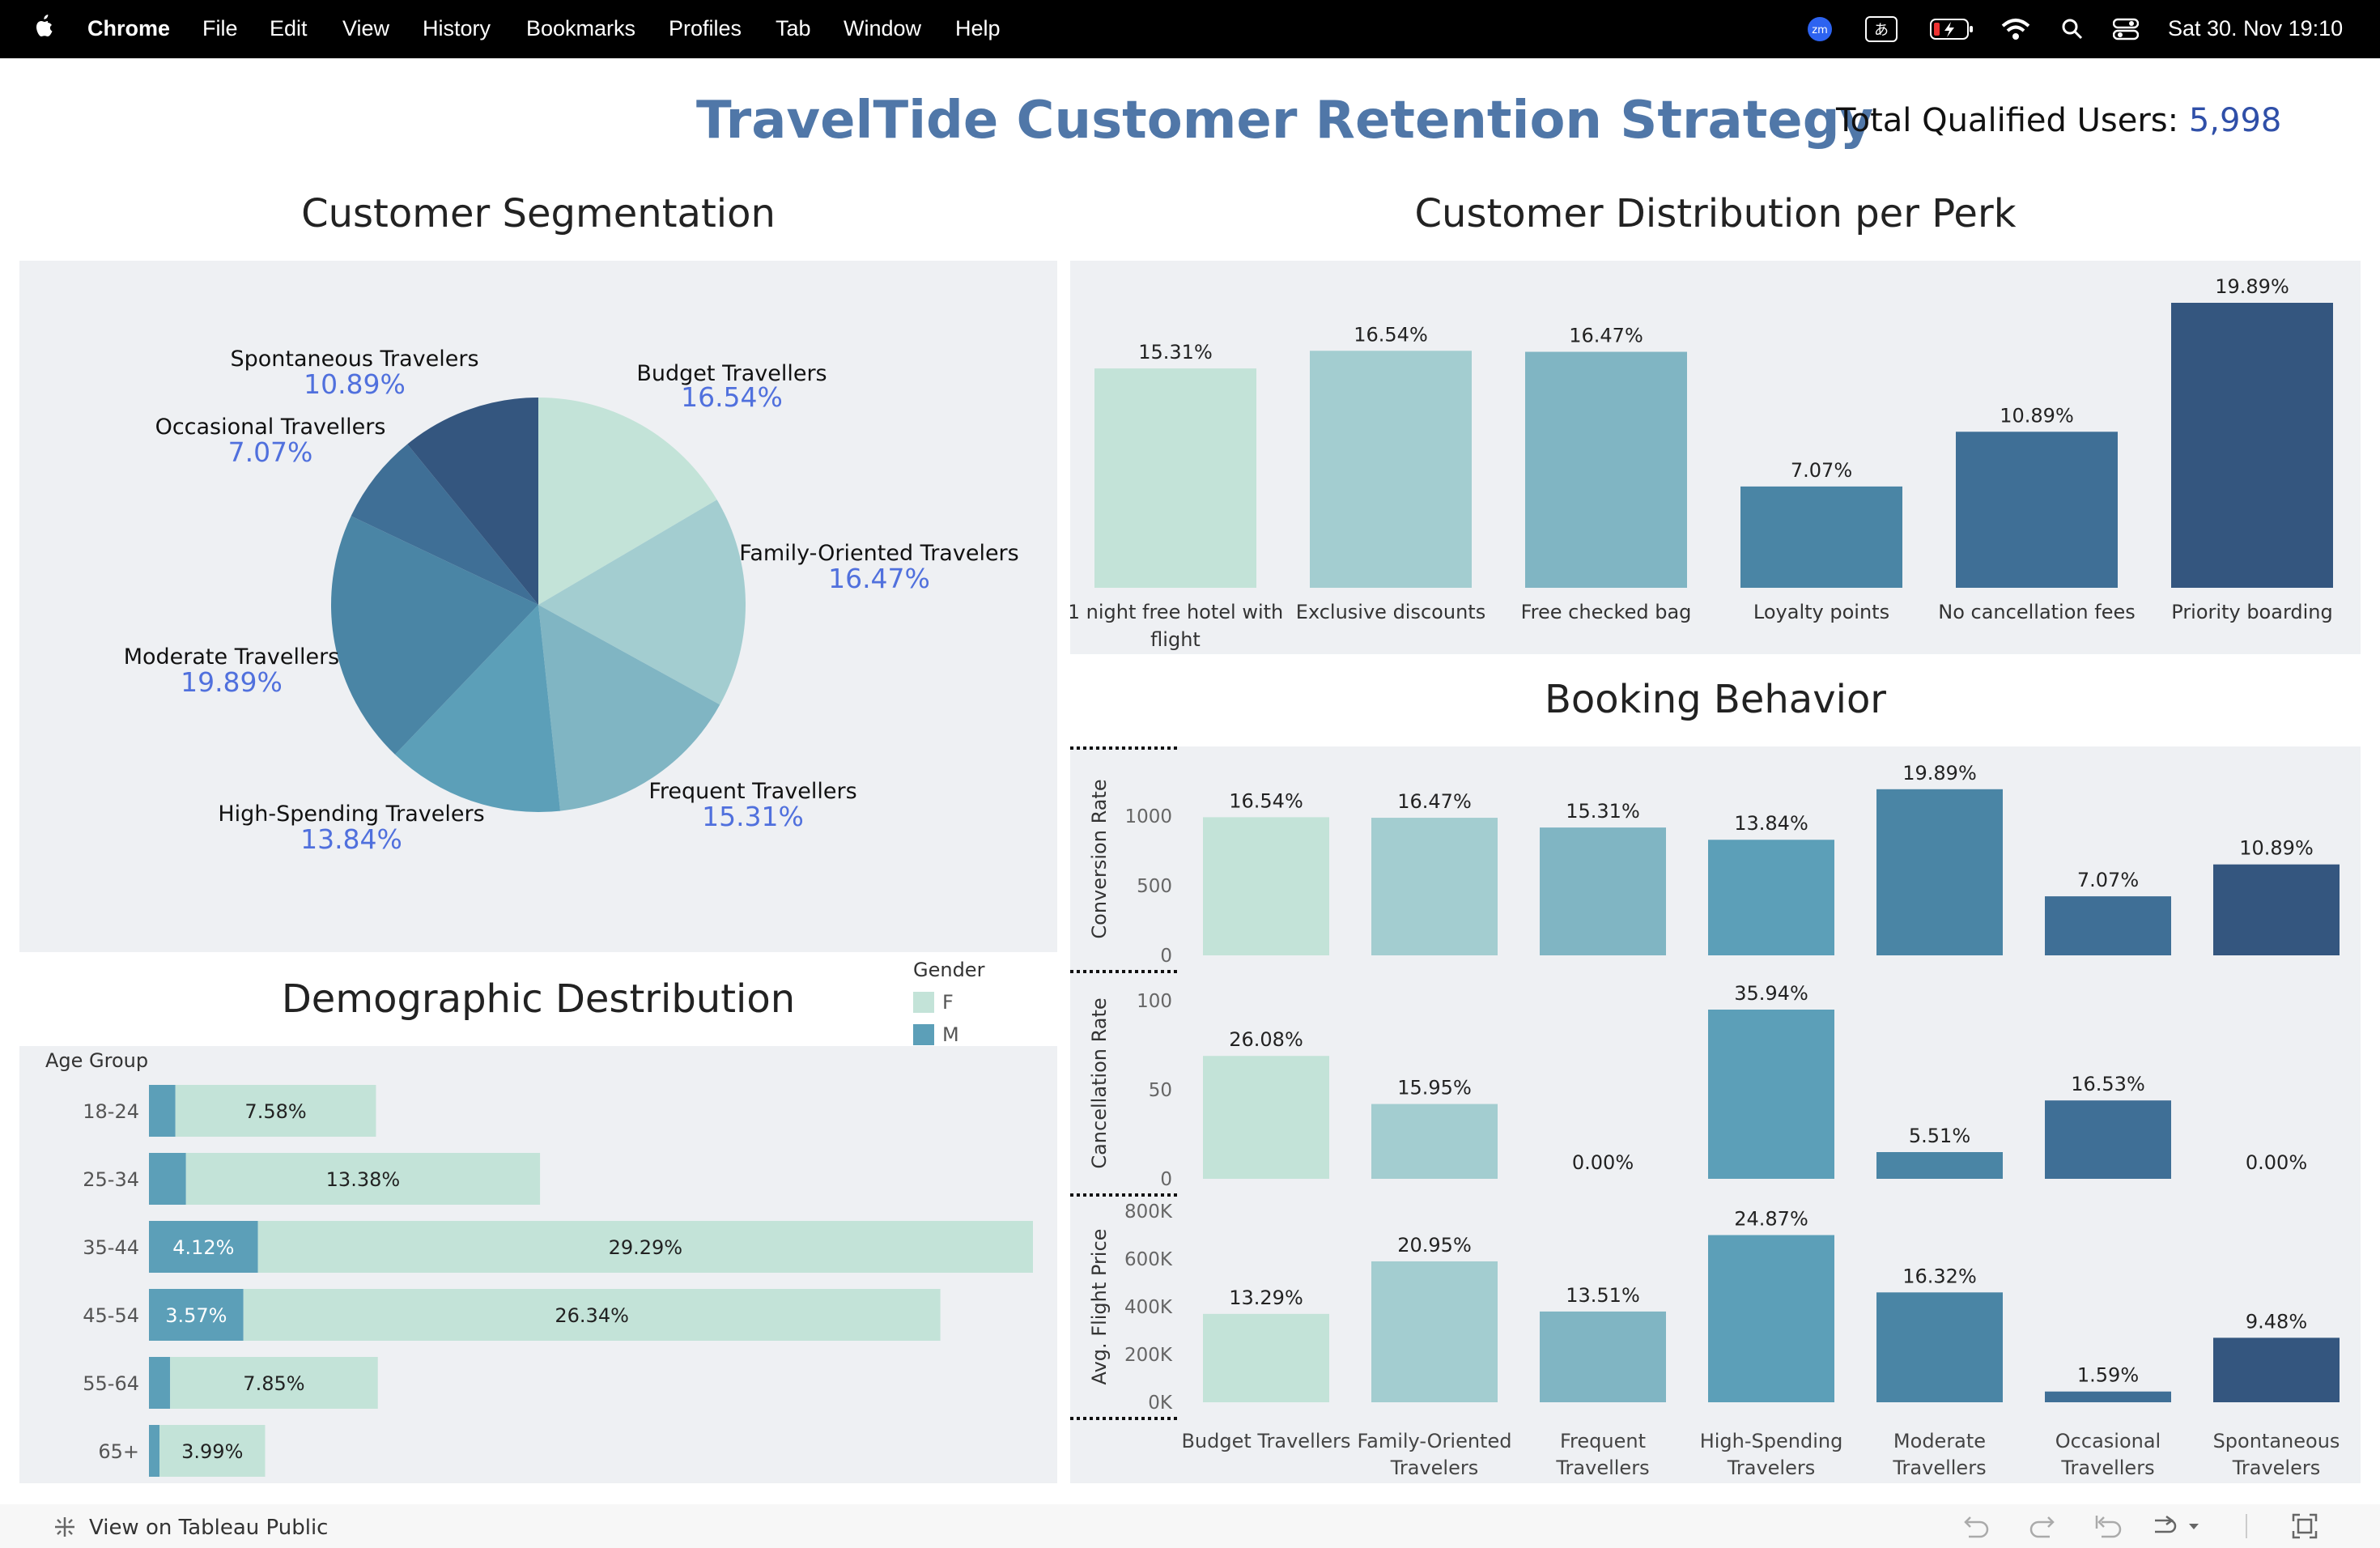  What do you see at coordinates (1434, 1468) in the screenshot?
I see `booking-category-label-2: Travelers` at bounding box center [1434, 1468].